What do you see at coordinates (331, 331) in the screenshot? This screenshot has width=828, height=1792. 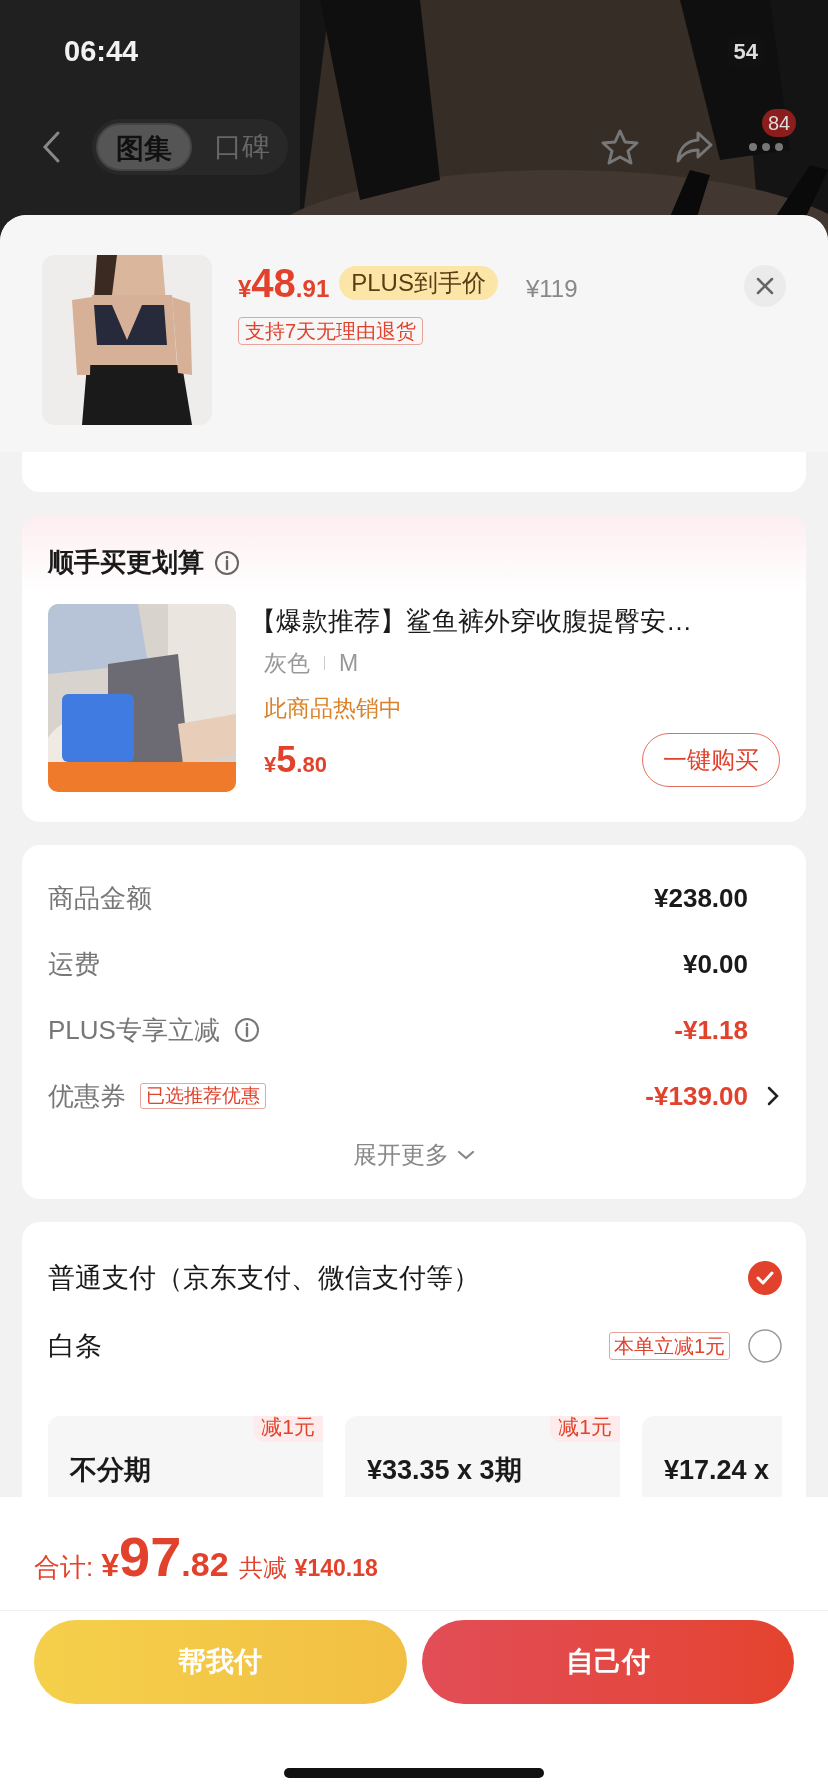 I see `return-policy-tag: 支持7天无理由退货` at bounding box center [331, 331].